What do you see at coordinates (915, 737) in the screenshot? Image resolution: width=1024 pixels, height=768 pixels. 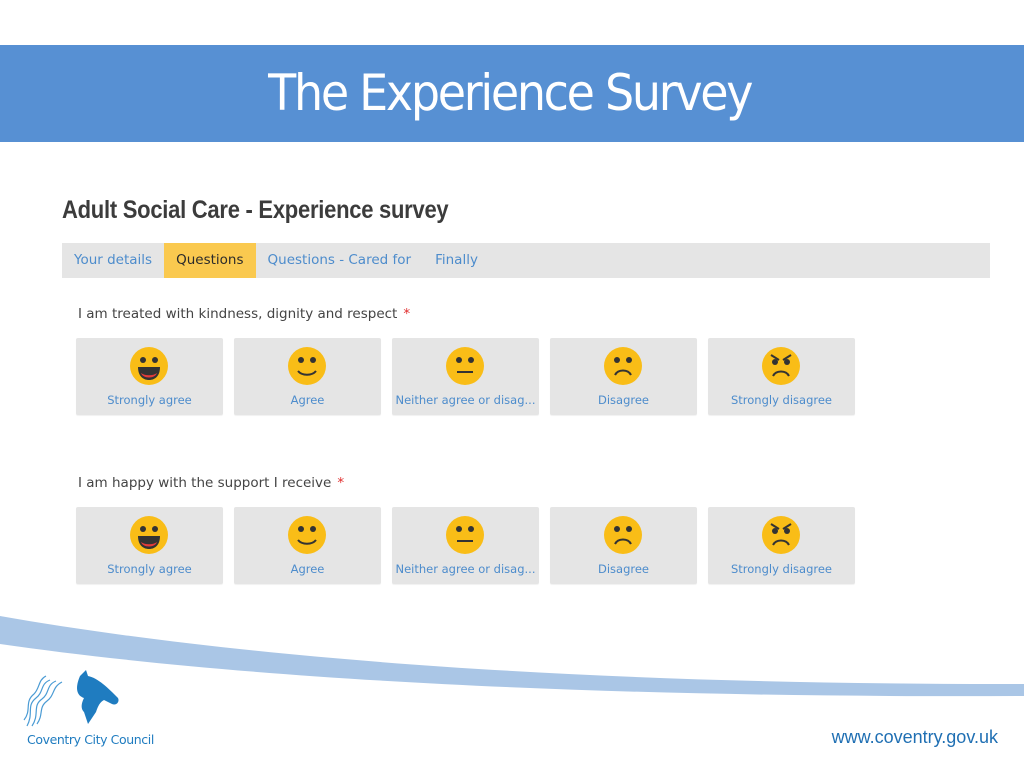 I see `website-link: www.coventry.gov.uk` at bounding box center [915, 737].